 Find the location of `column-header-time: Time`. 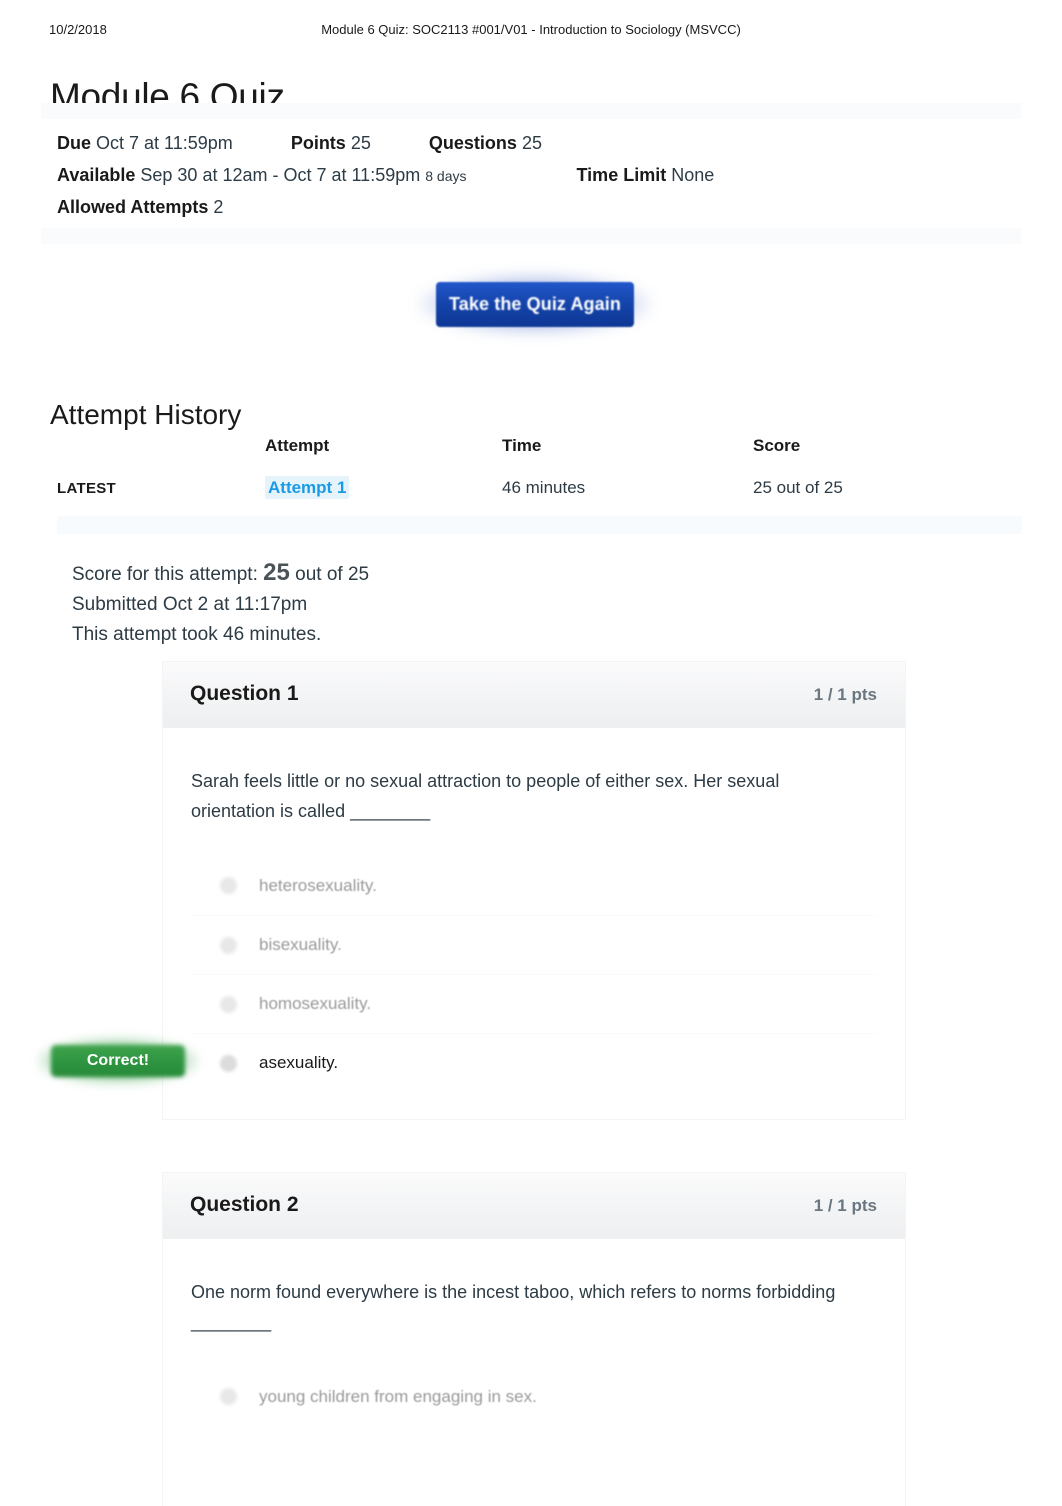

column-header-time: Time is located at coordinates (522, 445).